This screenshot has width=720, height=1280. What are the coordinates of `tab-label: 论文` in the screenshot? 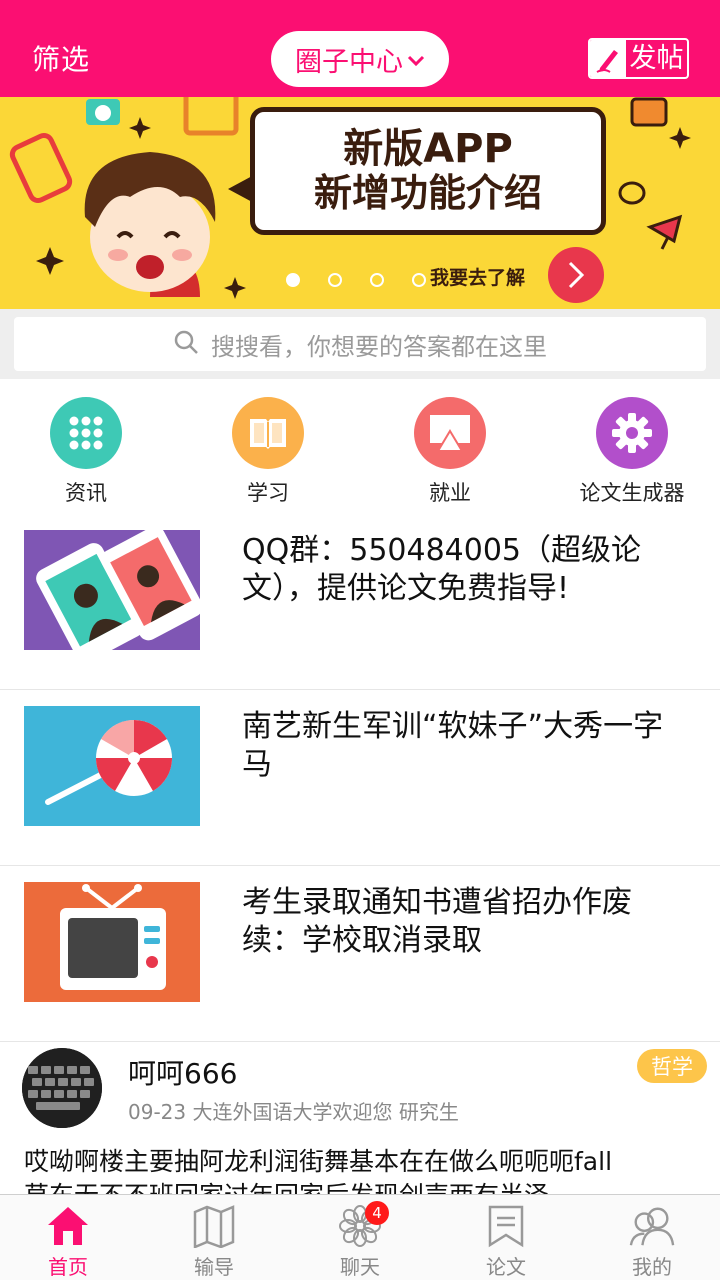 It's located at (506, 1267).